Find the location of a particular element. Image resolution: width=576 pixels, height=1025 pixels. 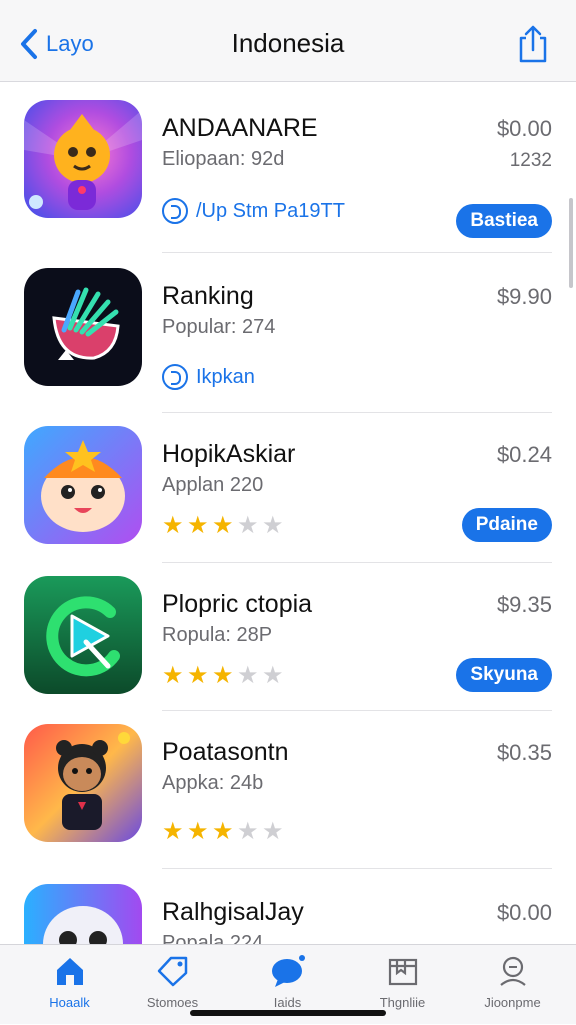

search-icon is located at coordinates (512, 971).